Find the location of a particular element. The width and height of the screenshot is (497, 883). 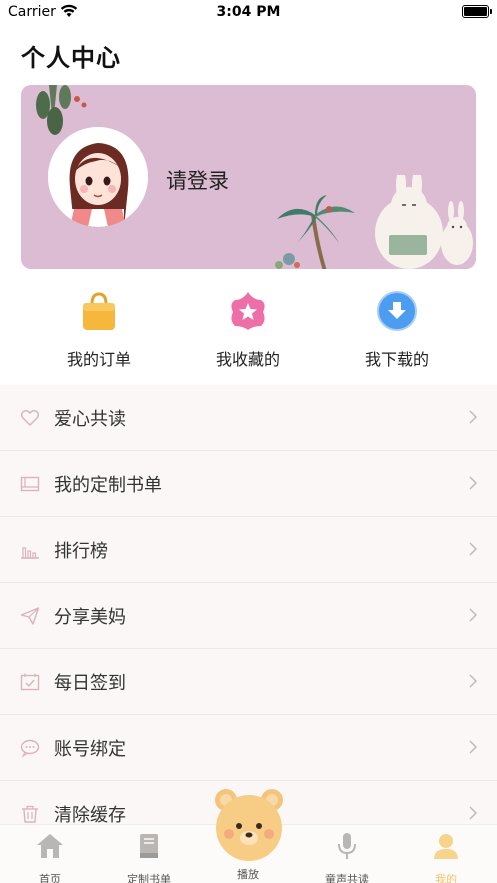

login-link: 请登录 is located at coordinates (197, 180).